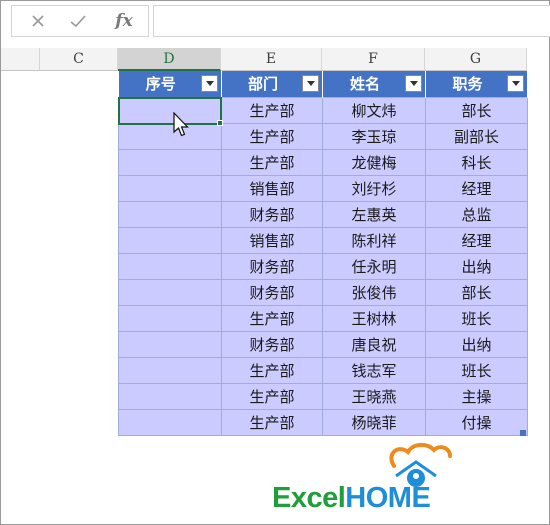 This screenshot has height=525, width=550. Describe the element at coordinates (374, 422) in the screenshot. I see `name-cell: 杨晓菲` at that location.